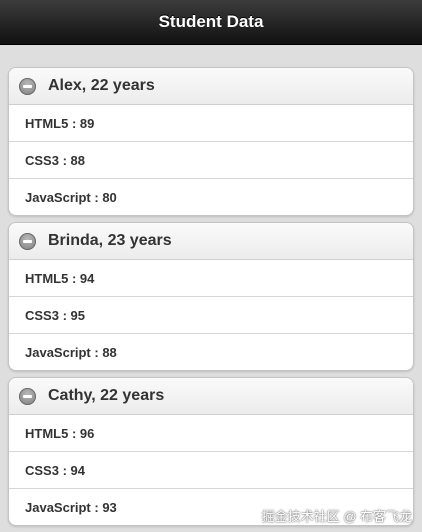 The width and height of the screenshot is (422, 532). I want to click on student-title: Alex, 22 years, so click(101, 85).